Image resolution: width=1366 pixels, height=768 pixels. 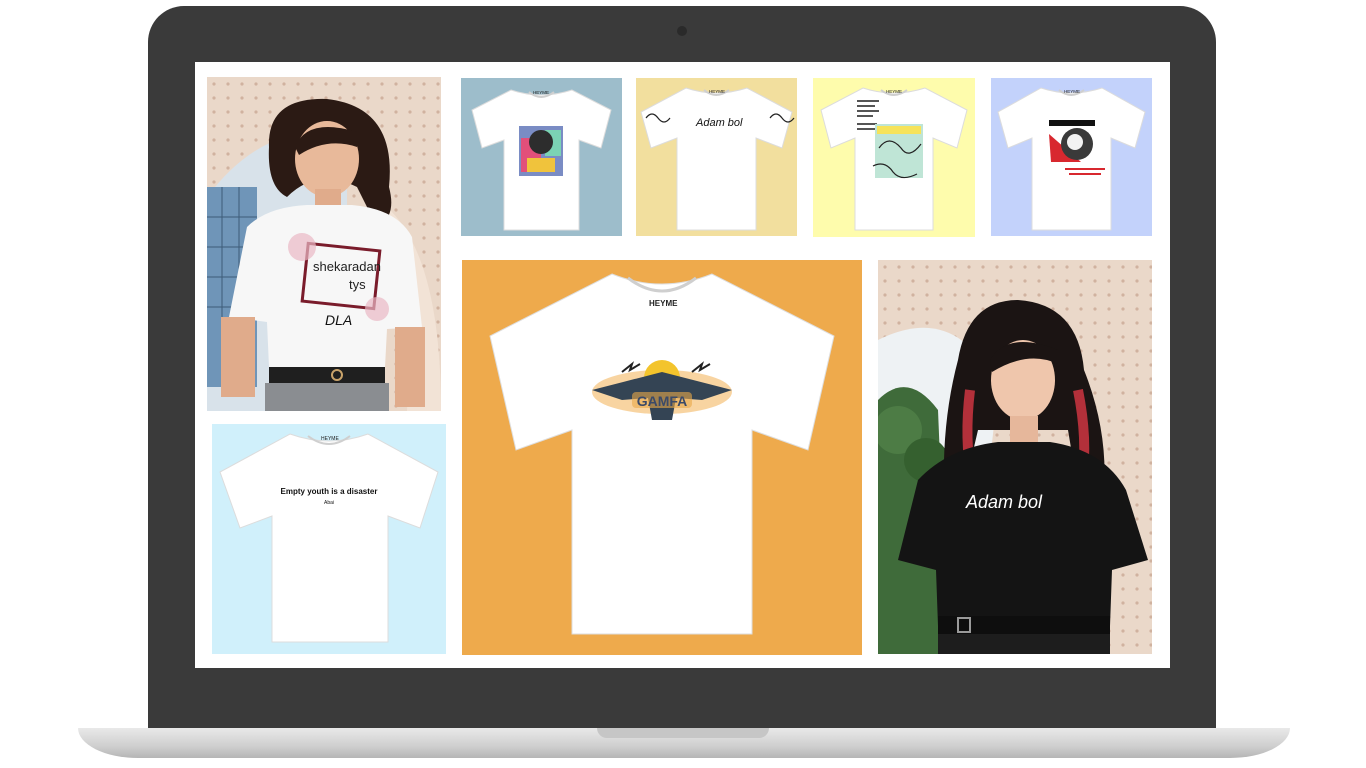 I want to click on photo-illustration: shekaradan tys DLA, so click(x=324, y=244).